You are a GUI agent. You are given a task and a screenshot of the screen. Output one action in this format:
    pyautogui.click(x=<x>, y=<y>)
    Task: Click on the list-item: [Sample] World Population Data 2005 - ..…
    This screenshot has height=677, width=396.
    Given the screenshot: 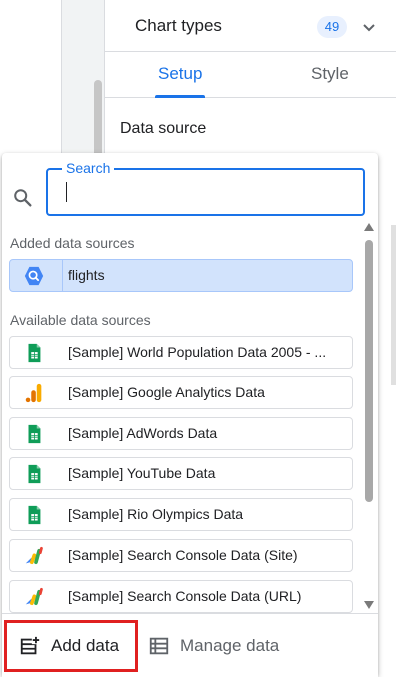 What is the action you would take?
    pyautogui.click(x=181, y=352)
    